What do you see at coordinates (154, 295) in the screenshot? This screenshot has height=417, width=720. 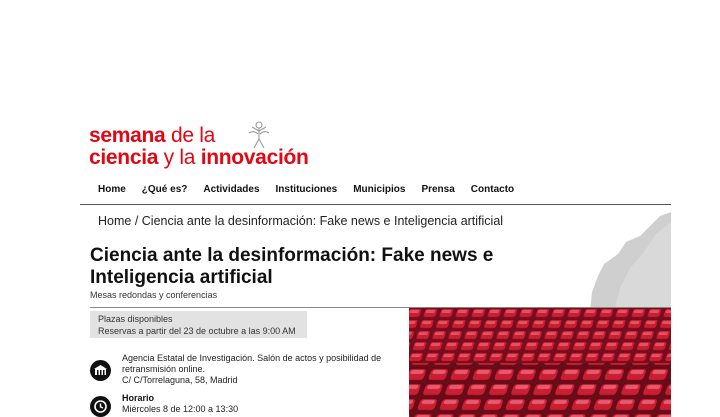 I see `event-category: Mesas redondas y conferencias` at bounding box center [154, 295].